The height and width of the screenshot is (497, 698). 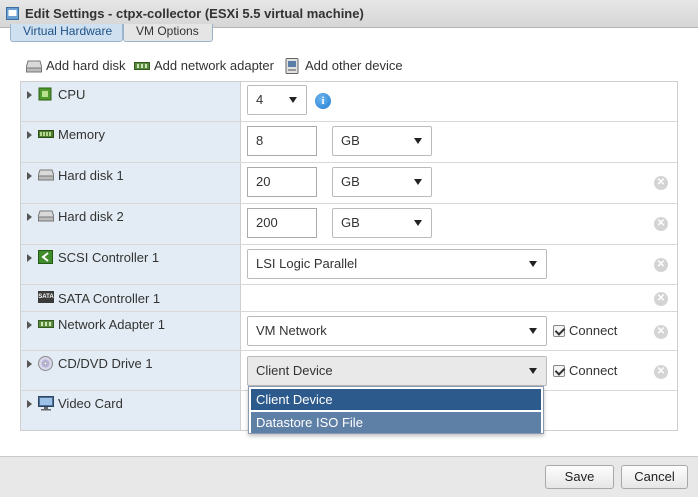 What do you see at coordinates (559, 331) in the screenshot?
I see `network-connect-checkbox` at bounding box center [559, 331].